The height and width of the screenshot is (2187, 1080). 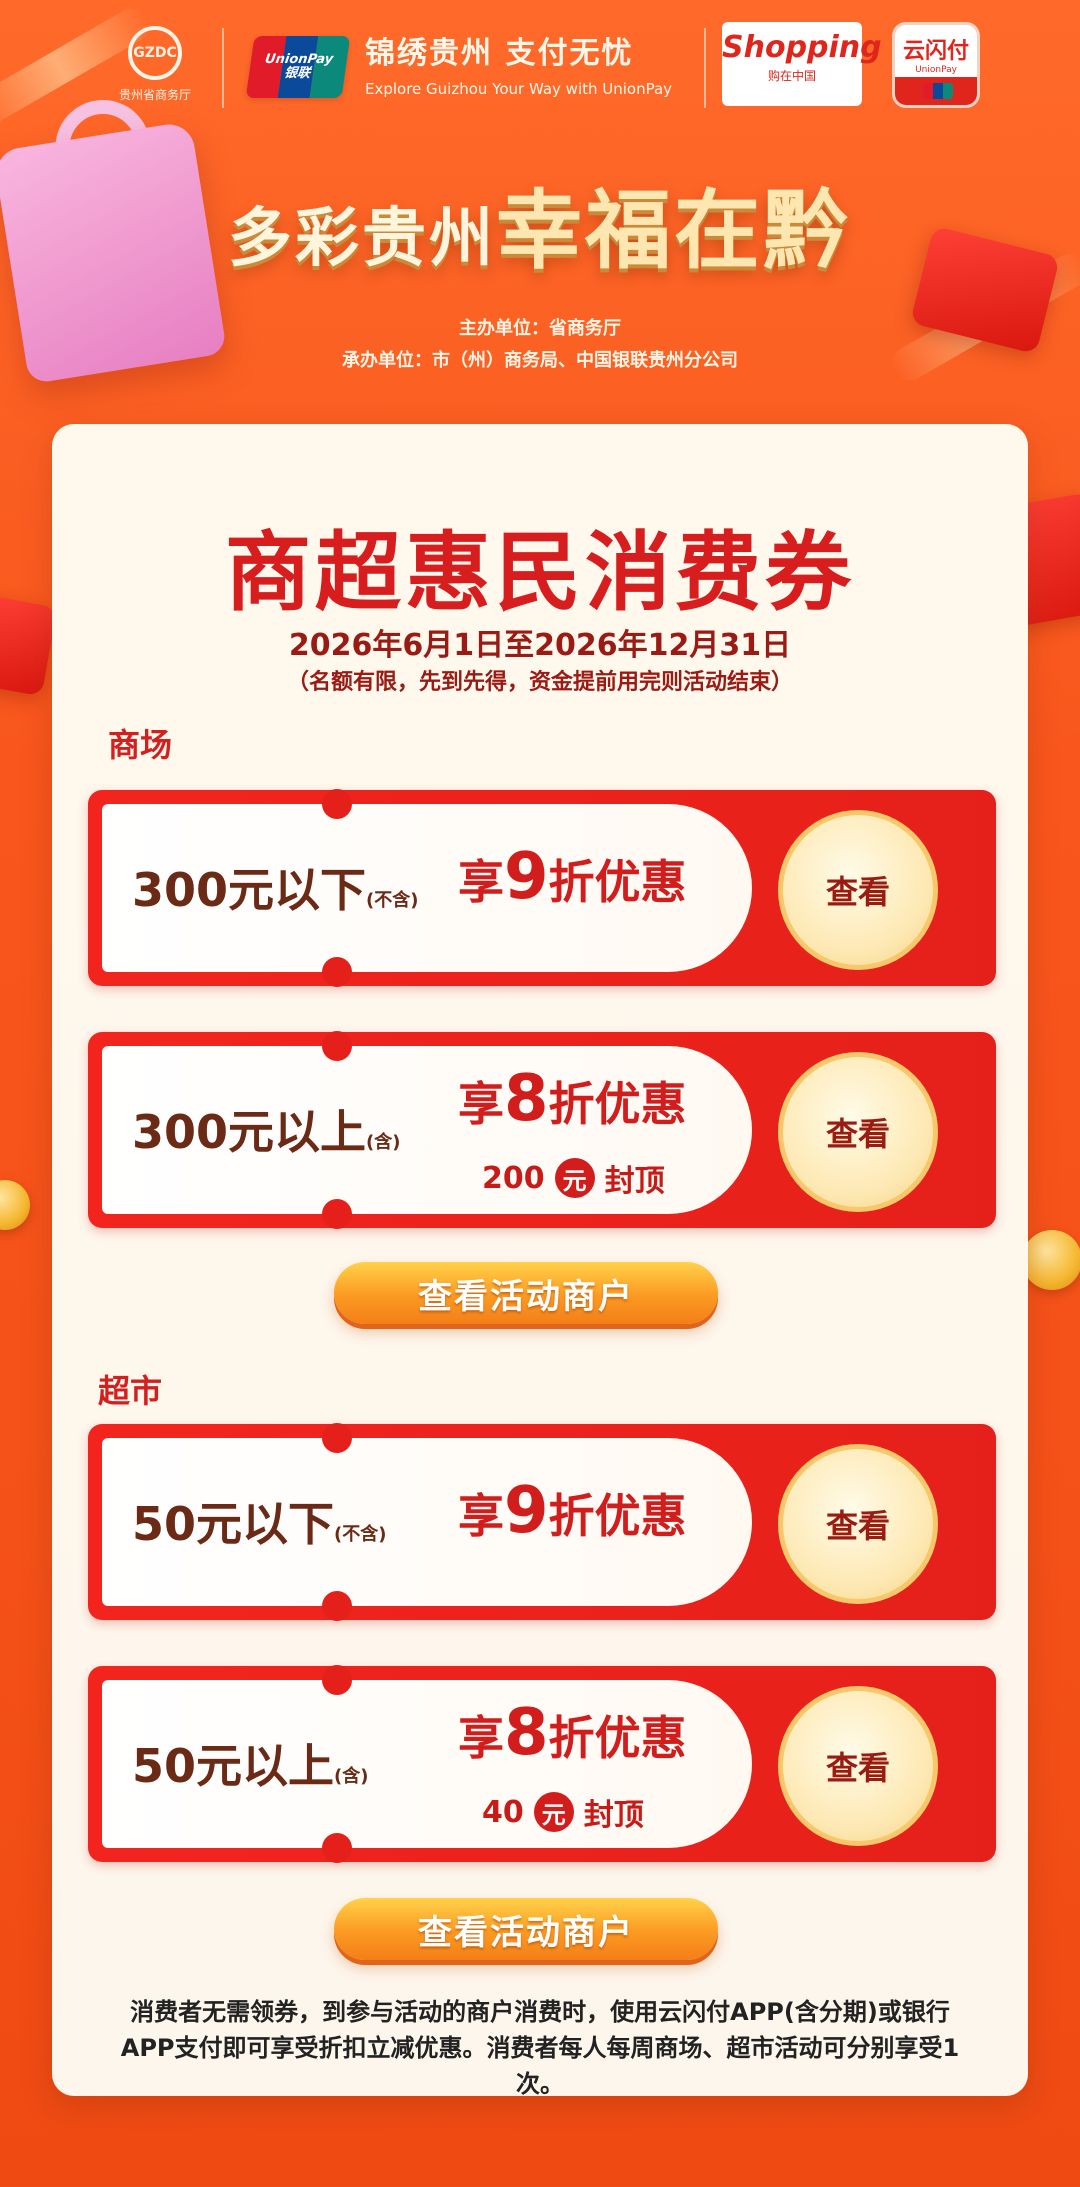 I want to click on gzdc-emblem-text: GZDC, so click(x=155, y=53).